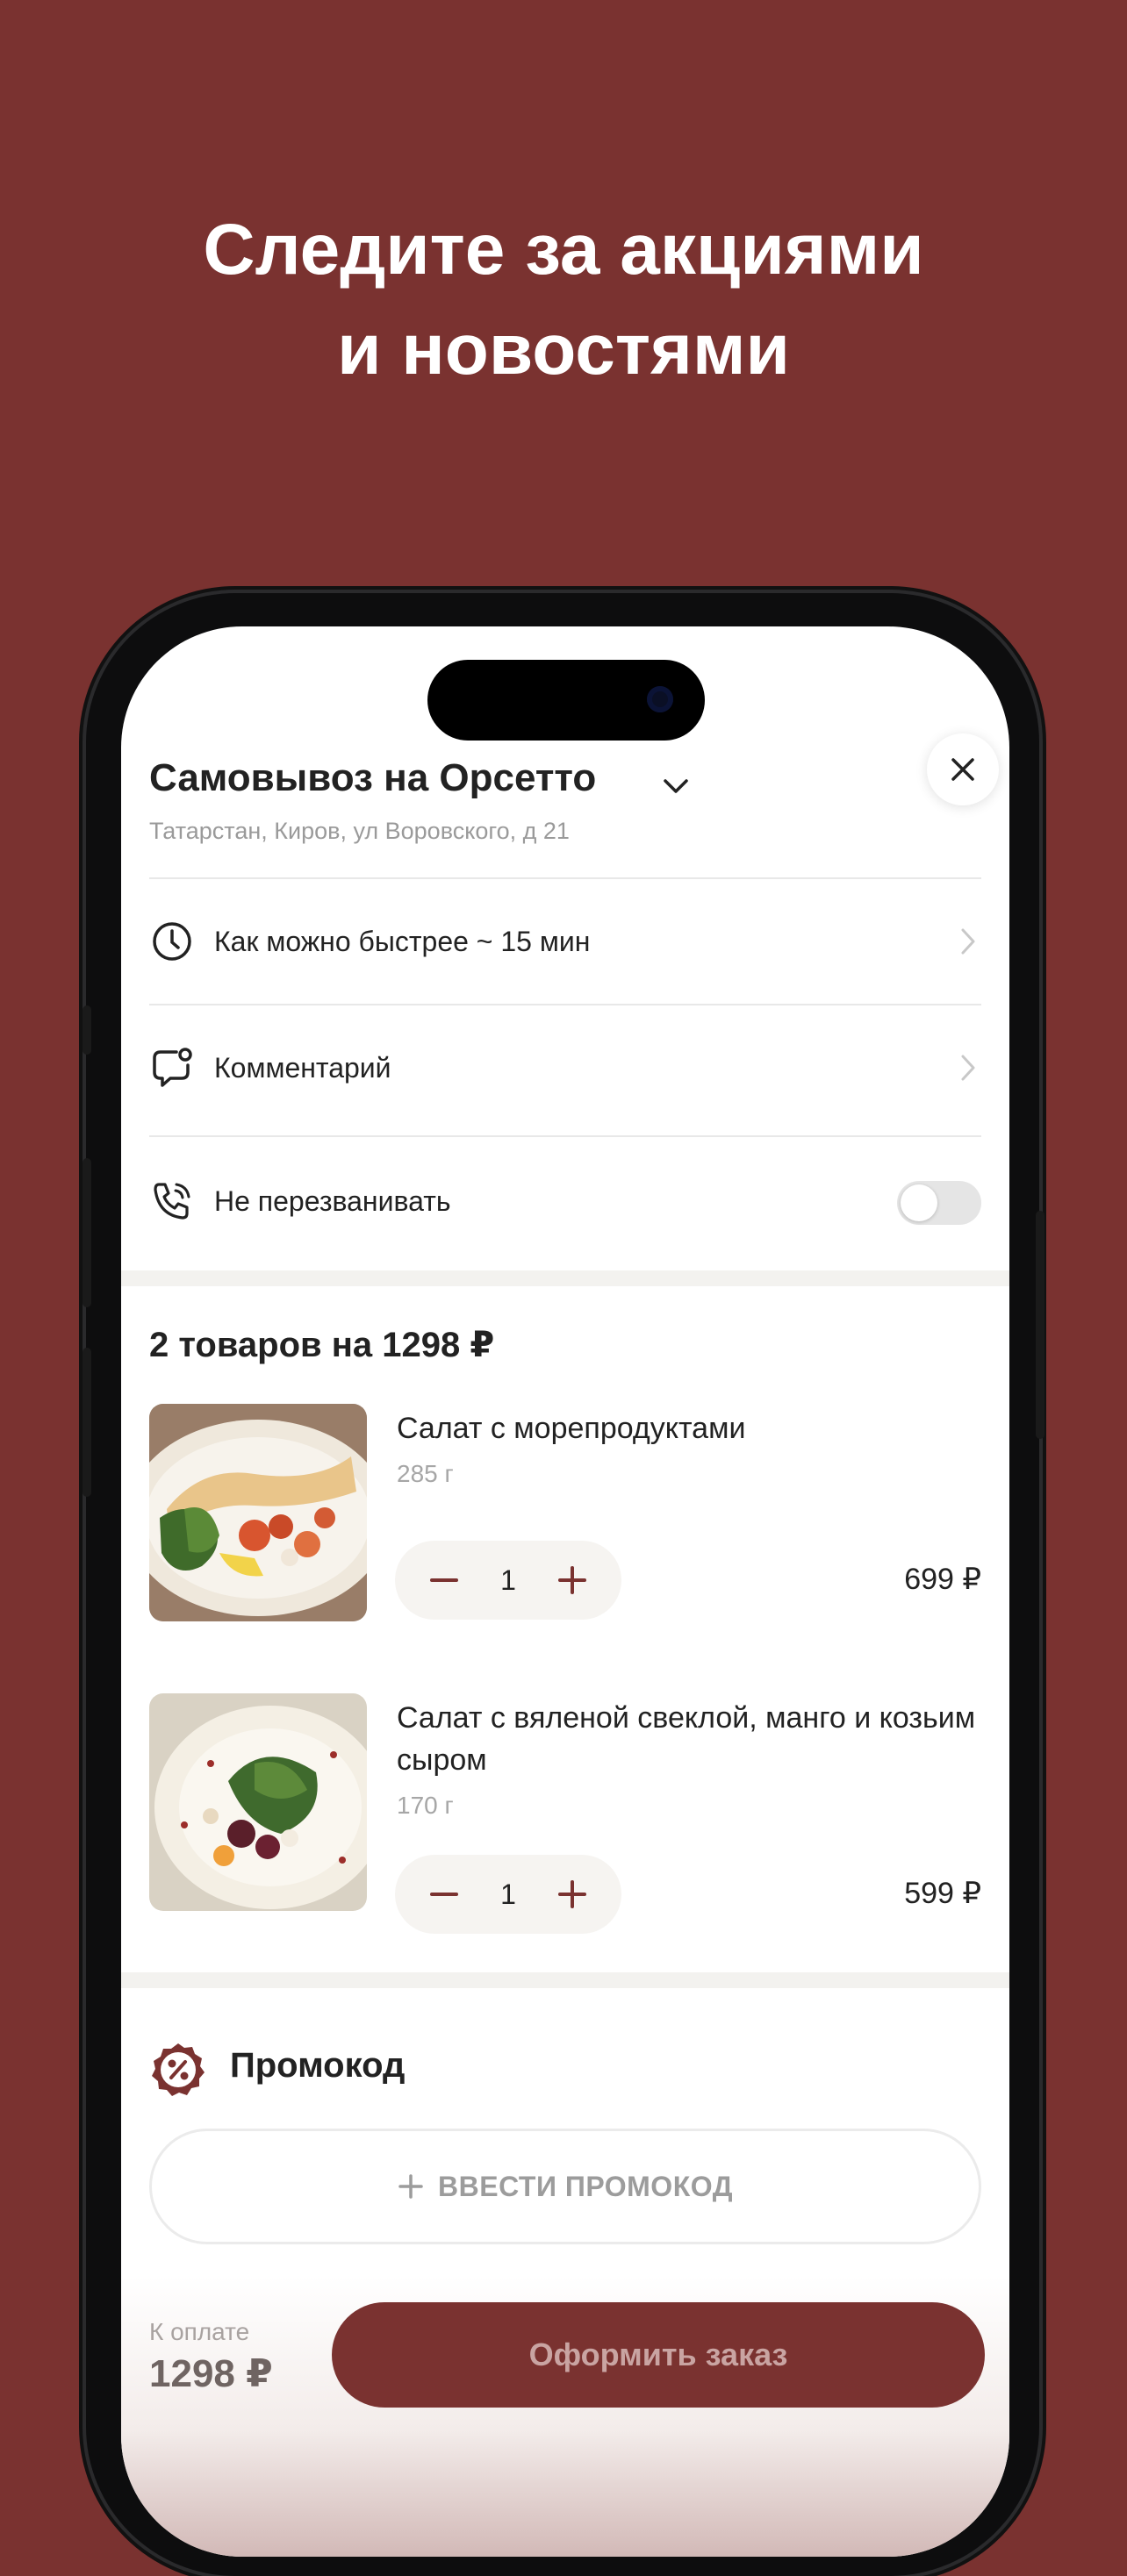  I want to click on phone-power-button, so click(1040, 1325).